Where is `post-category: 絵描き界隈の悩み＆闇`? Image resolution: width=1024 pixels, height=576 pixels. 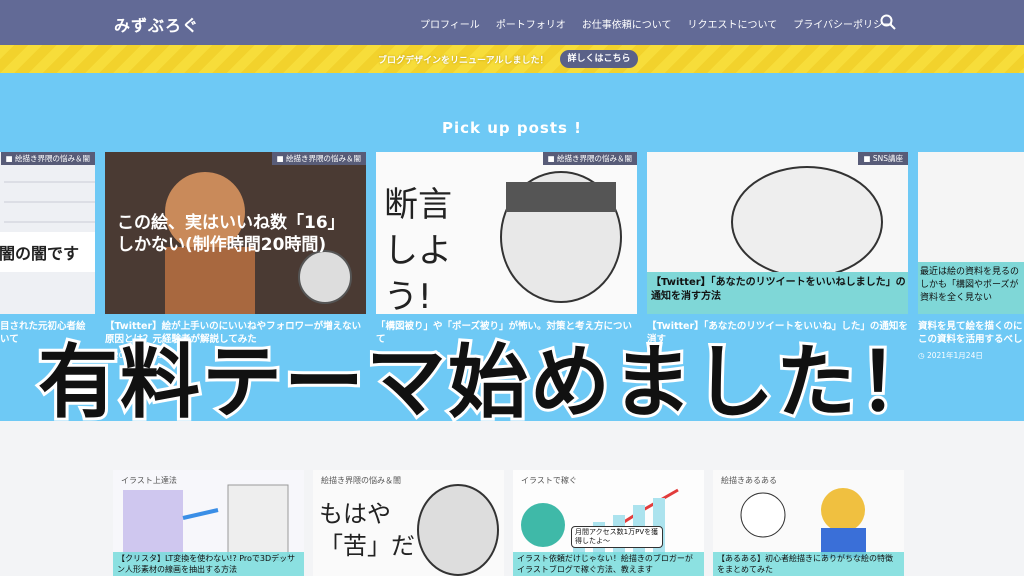
post-category: 絵描き界隈の悩み＆闇 is located at coordinates (361, 480).